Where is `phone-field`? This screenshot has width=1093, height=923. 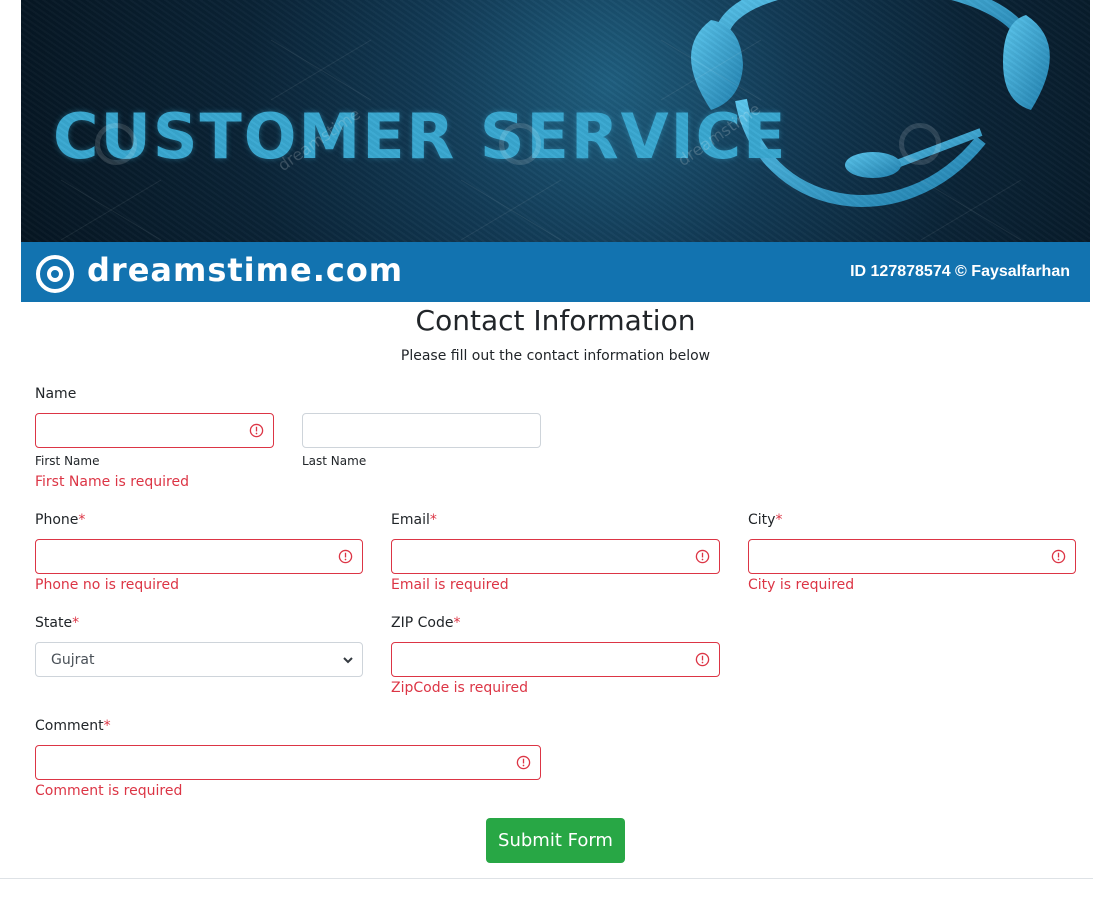 phone-field is located at coordinates (199, 556).